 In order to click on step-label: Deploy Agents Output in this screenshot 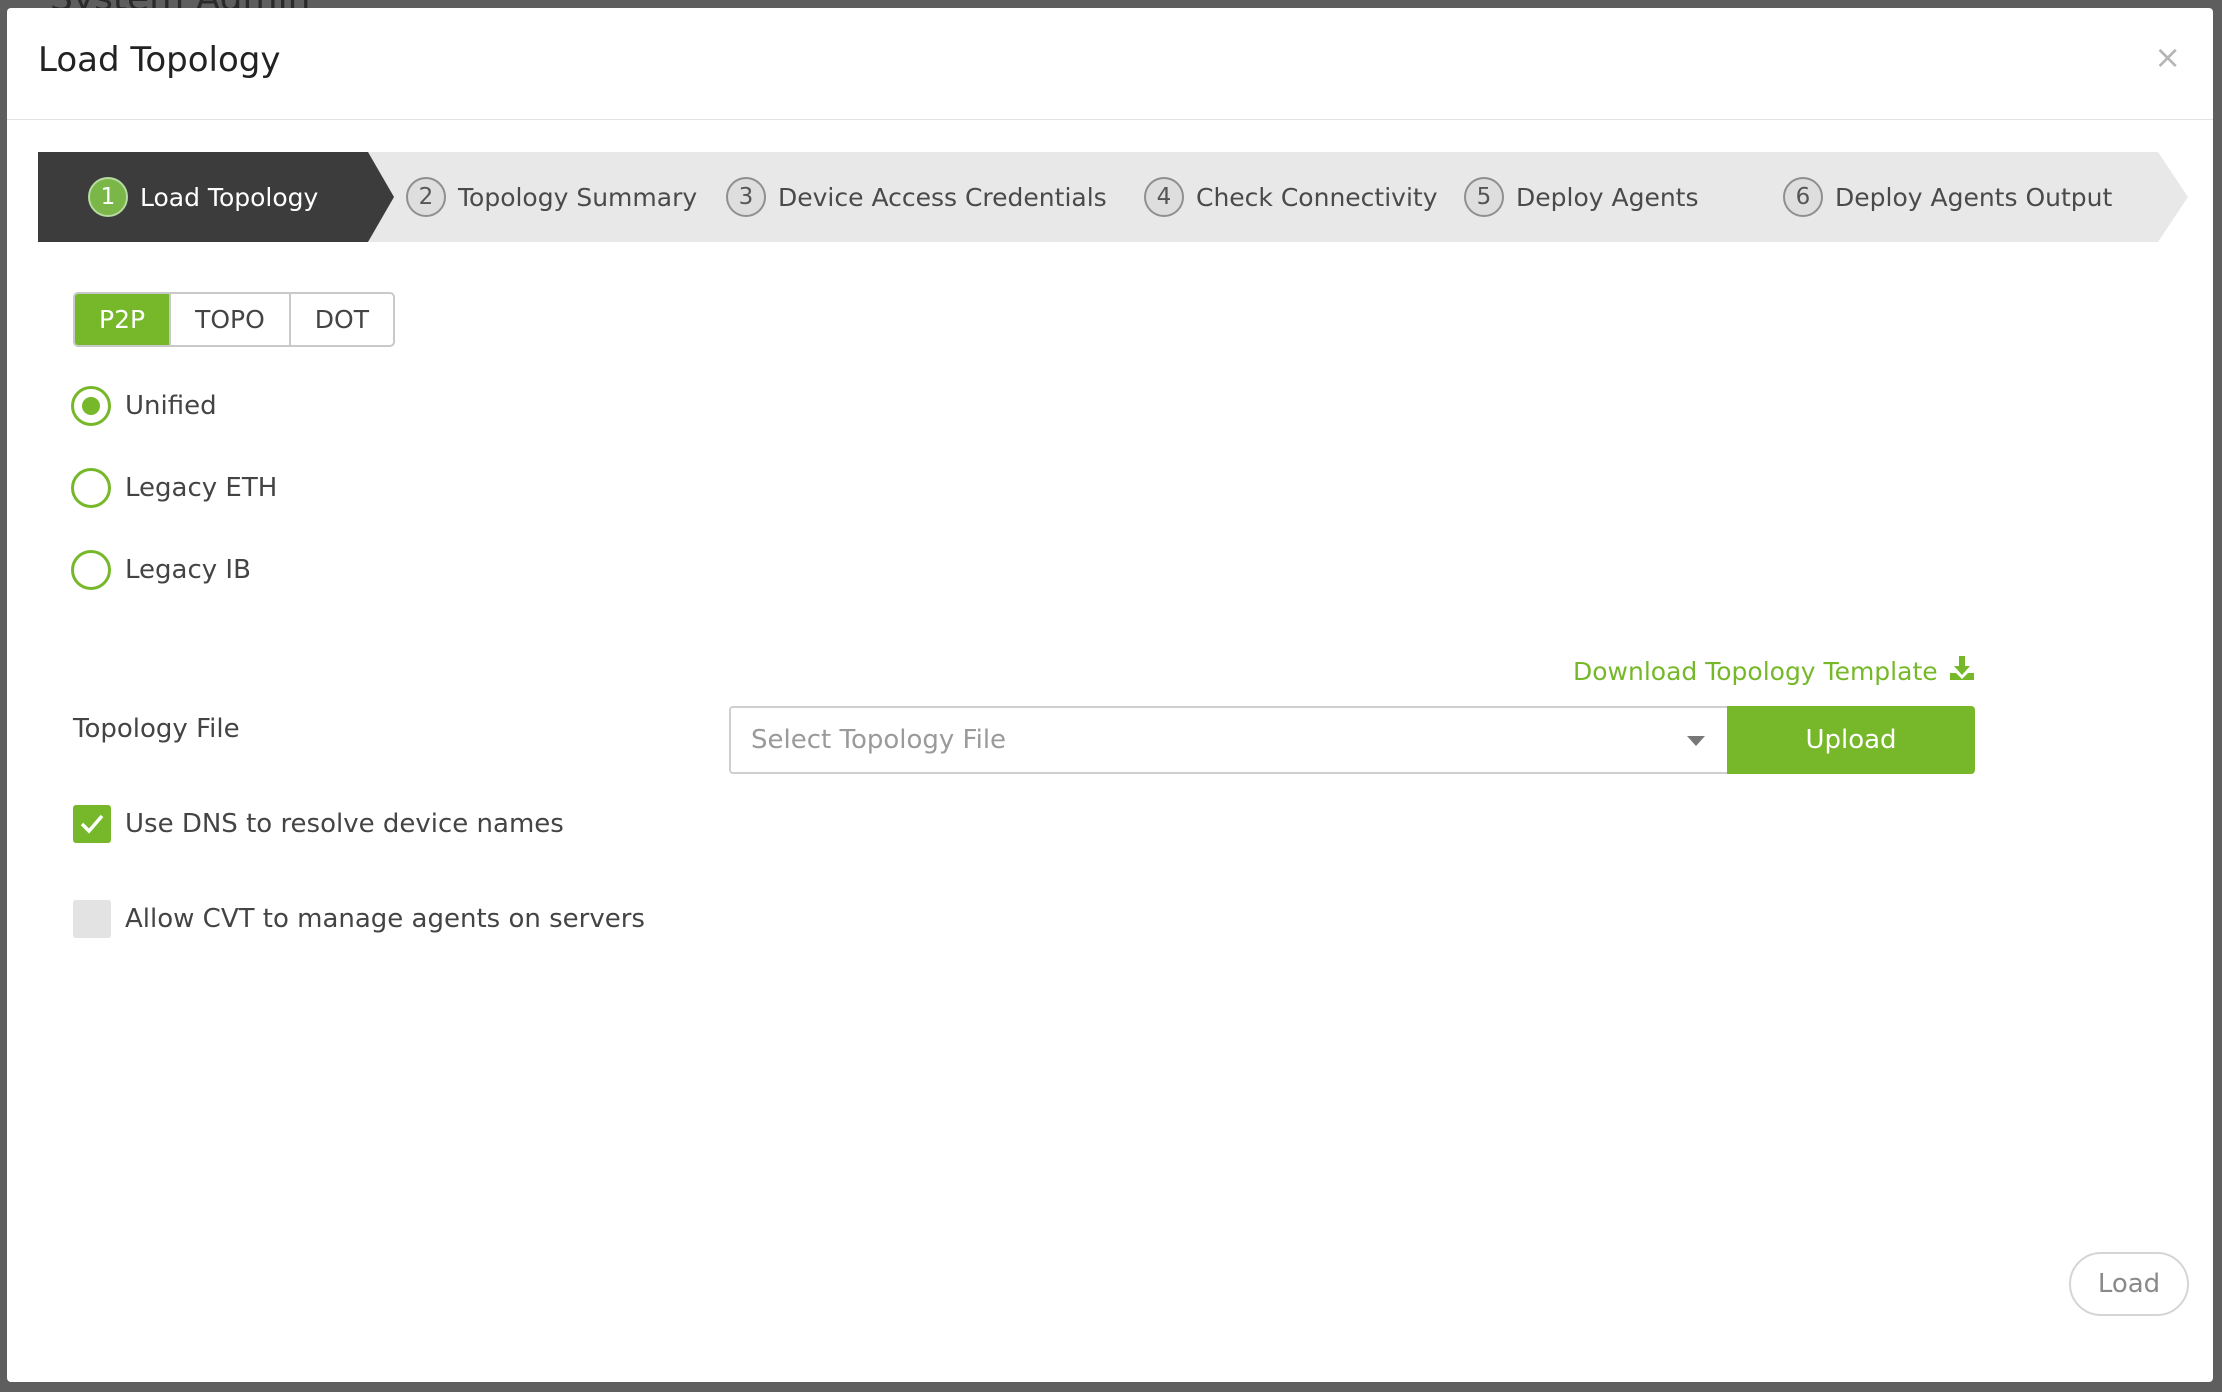, I will do `click(1974, 197)`.